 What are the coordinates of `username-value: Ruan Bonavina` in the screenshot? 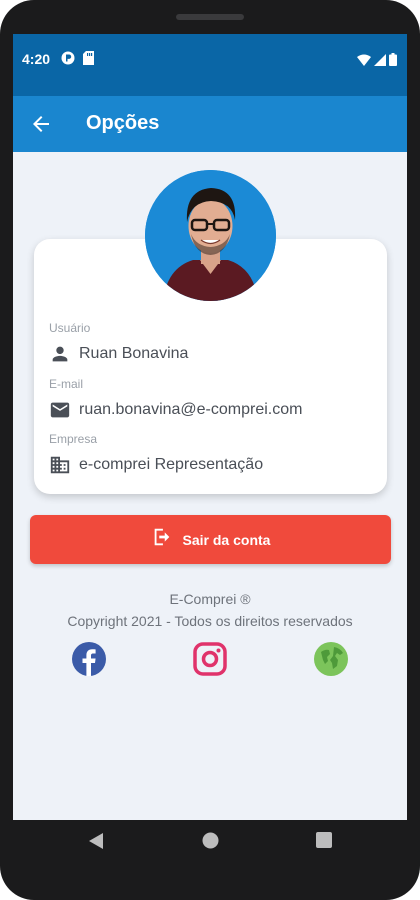 It's located at (134, 353).